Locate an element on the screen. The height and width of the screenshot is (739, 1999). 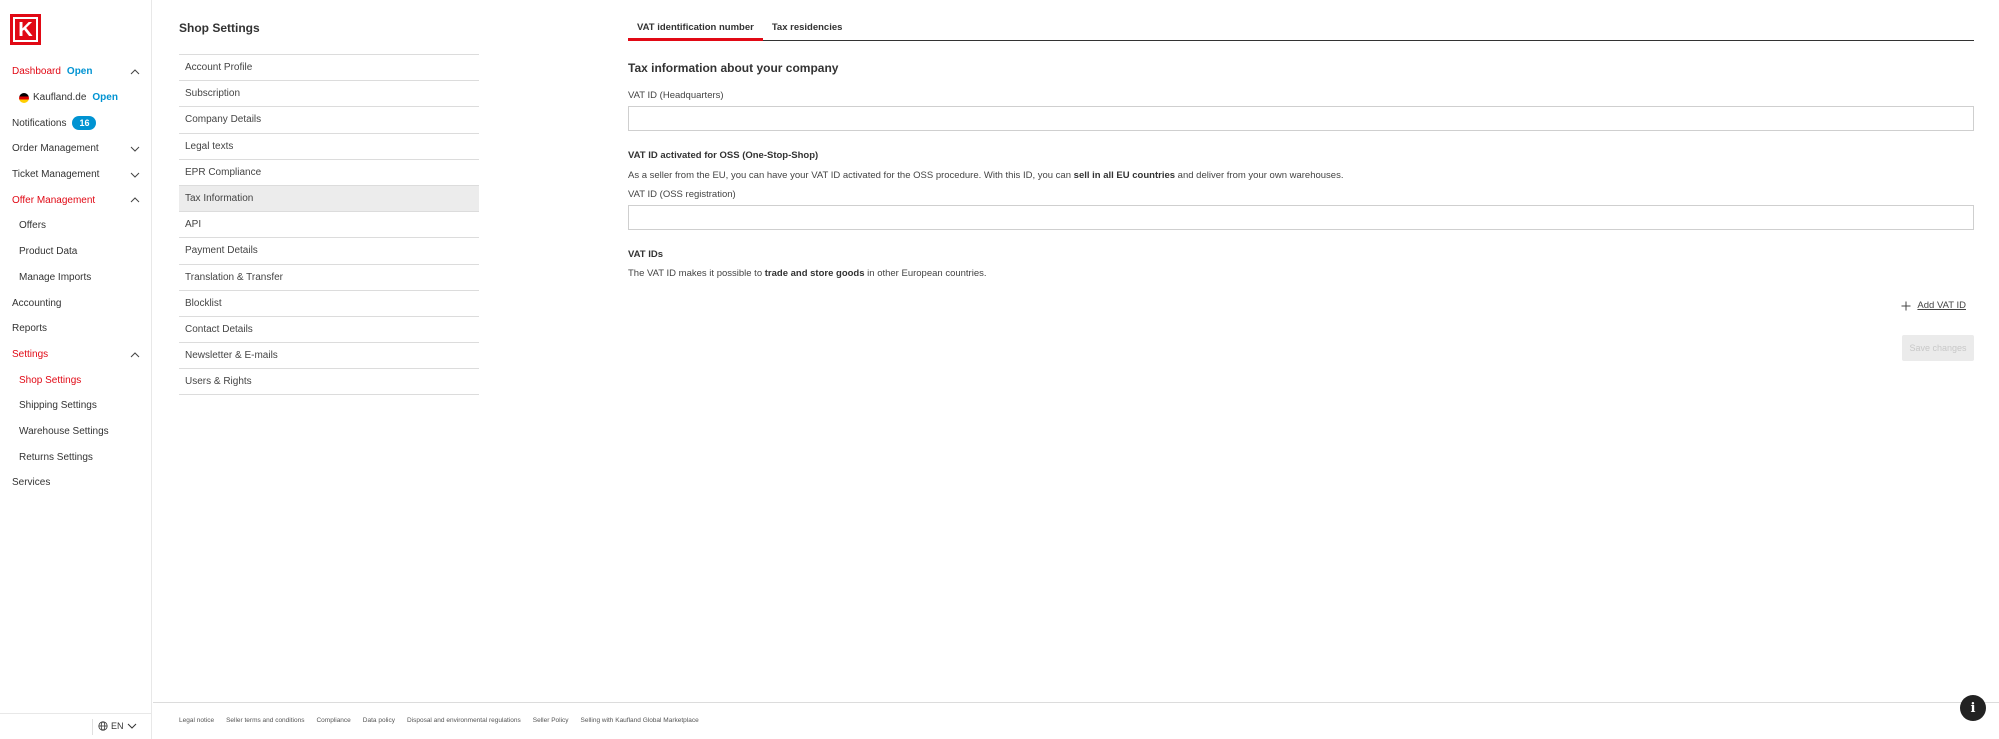
sidebar-item-settings: Settings is located at coordinates (76, 355).